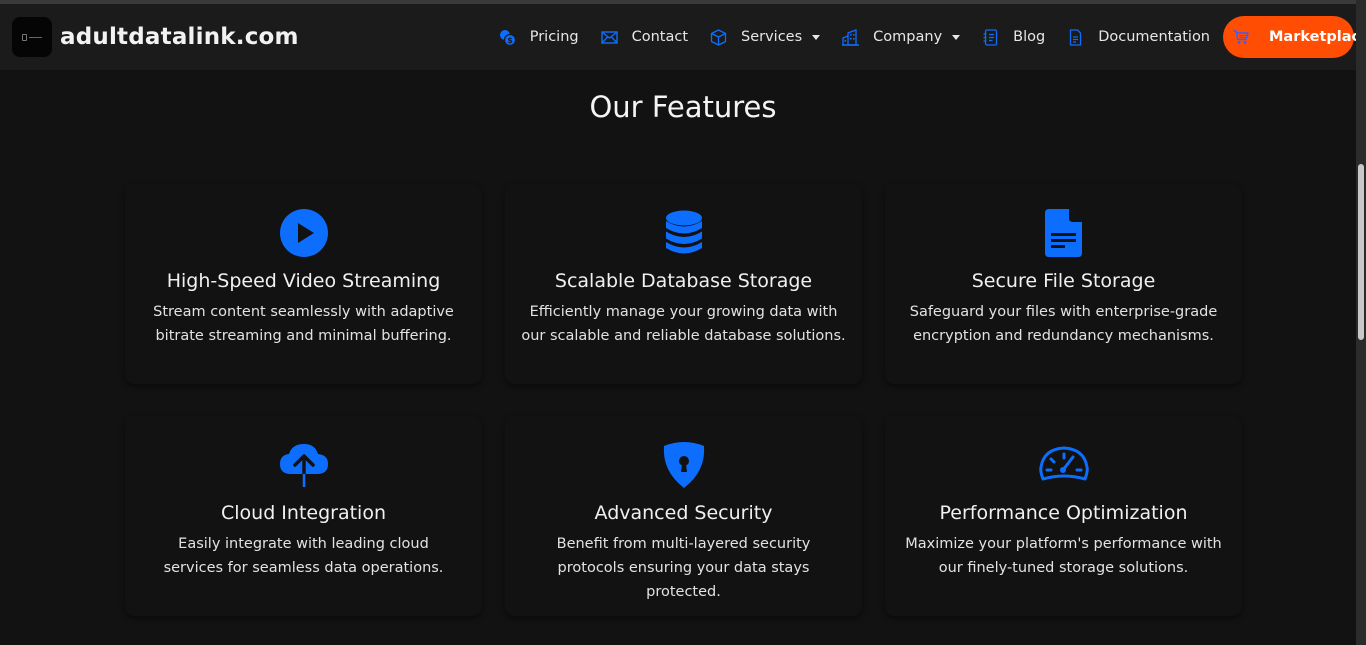 The image size is (1366, 645). I want to click on feature-title: High-Speed Video Streaming, so click(303, 281).